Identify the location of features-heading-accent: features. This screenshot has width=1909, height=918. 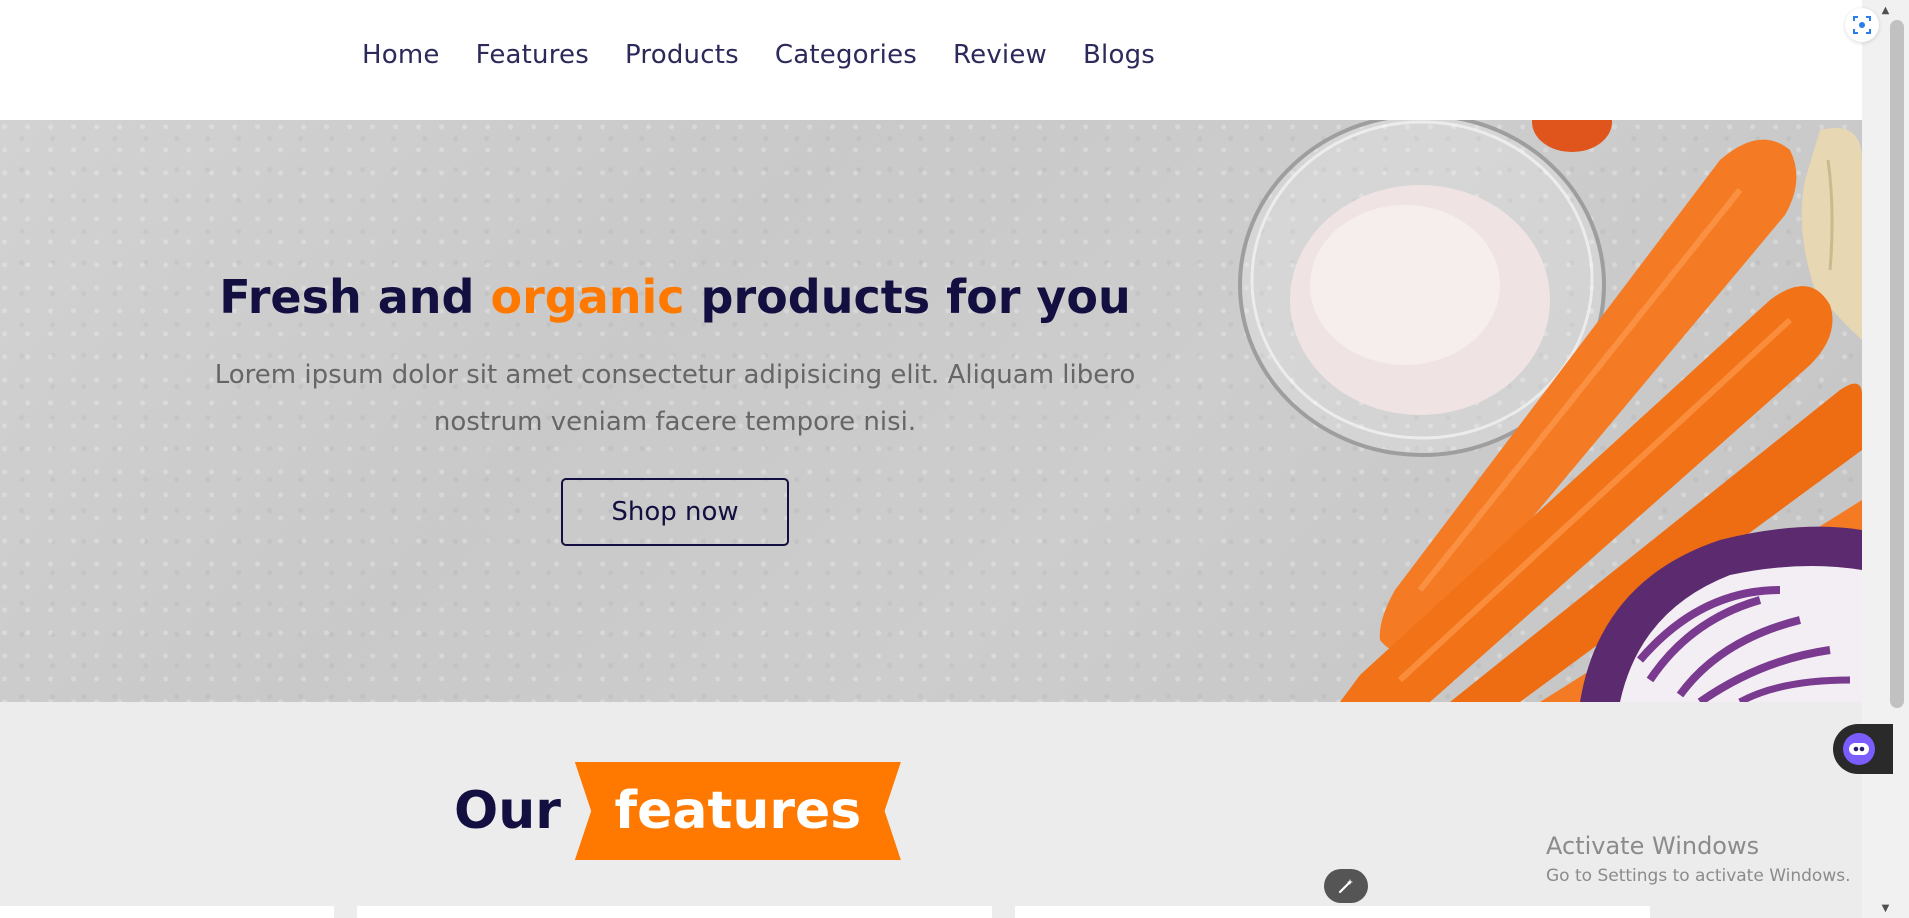
(738, 811).